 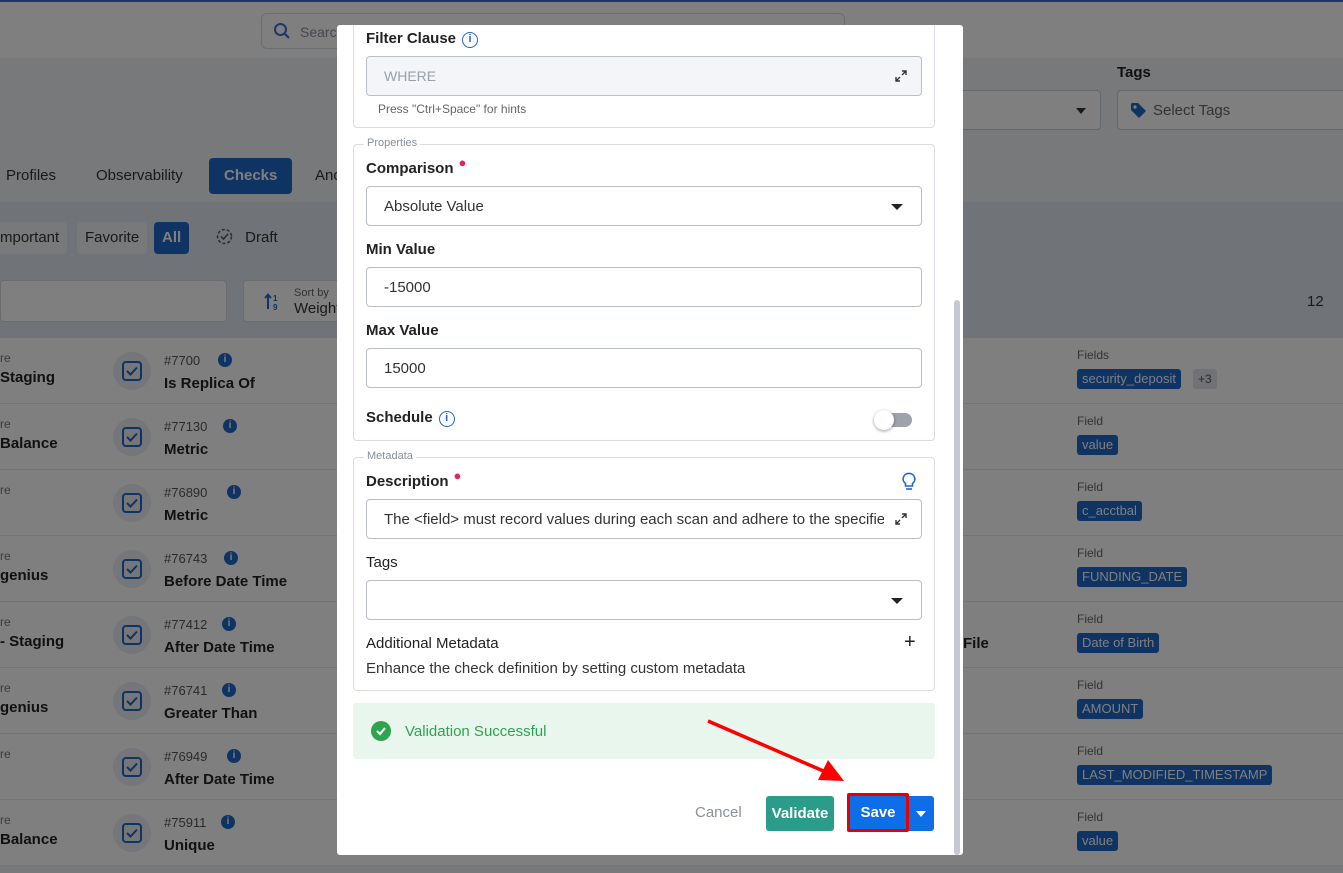 What do you see at coordinates (407, 481) in the screenshot?
I see `description-label-text: Description` at bounding box center [407, 481].